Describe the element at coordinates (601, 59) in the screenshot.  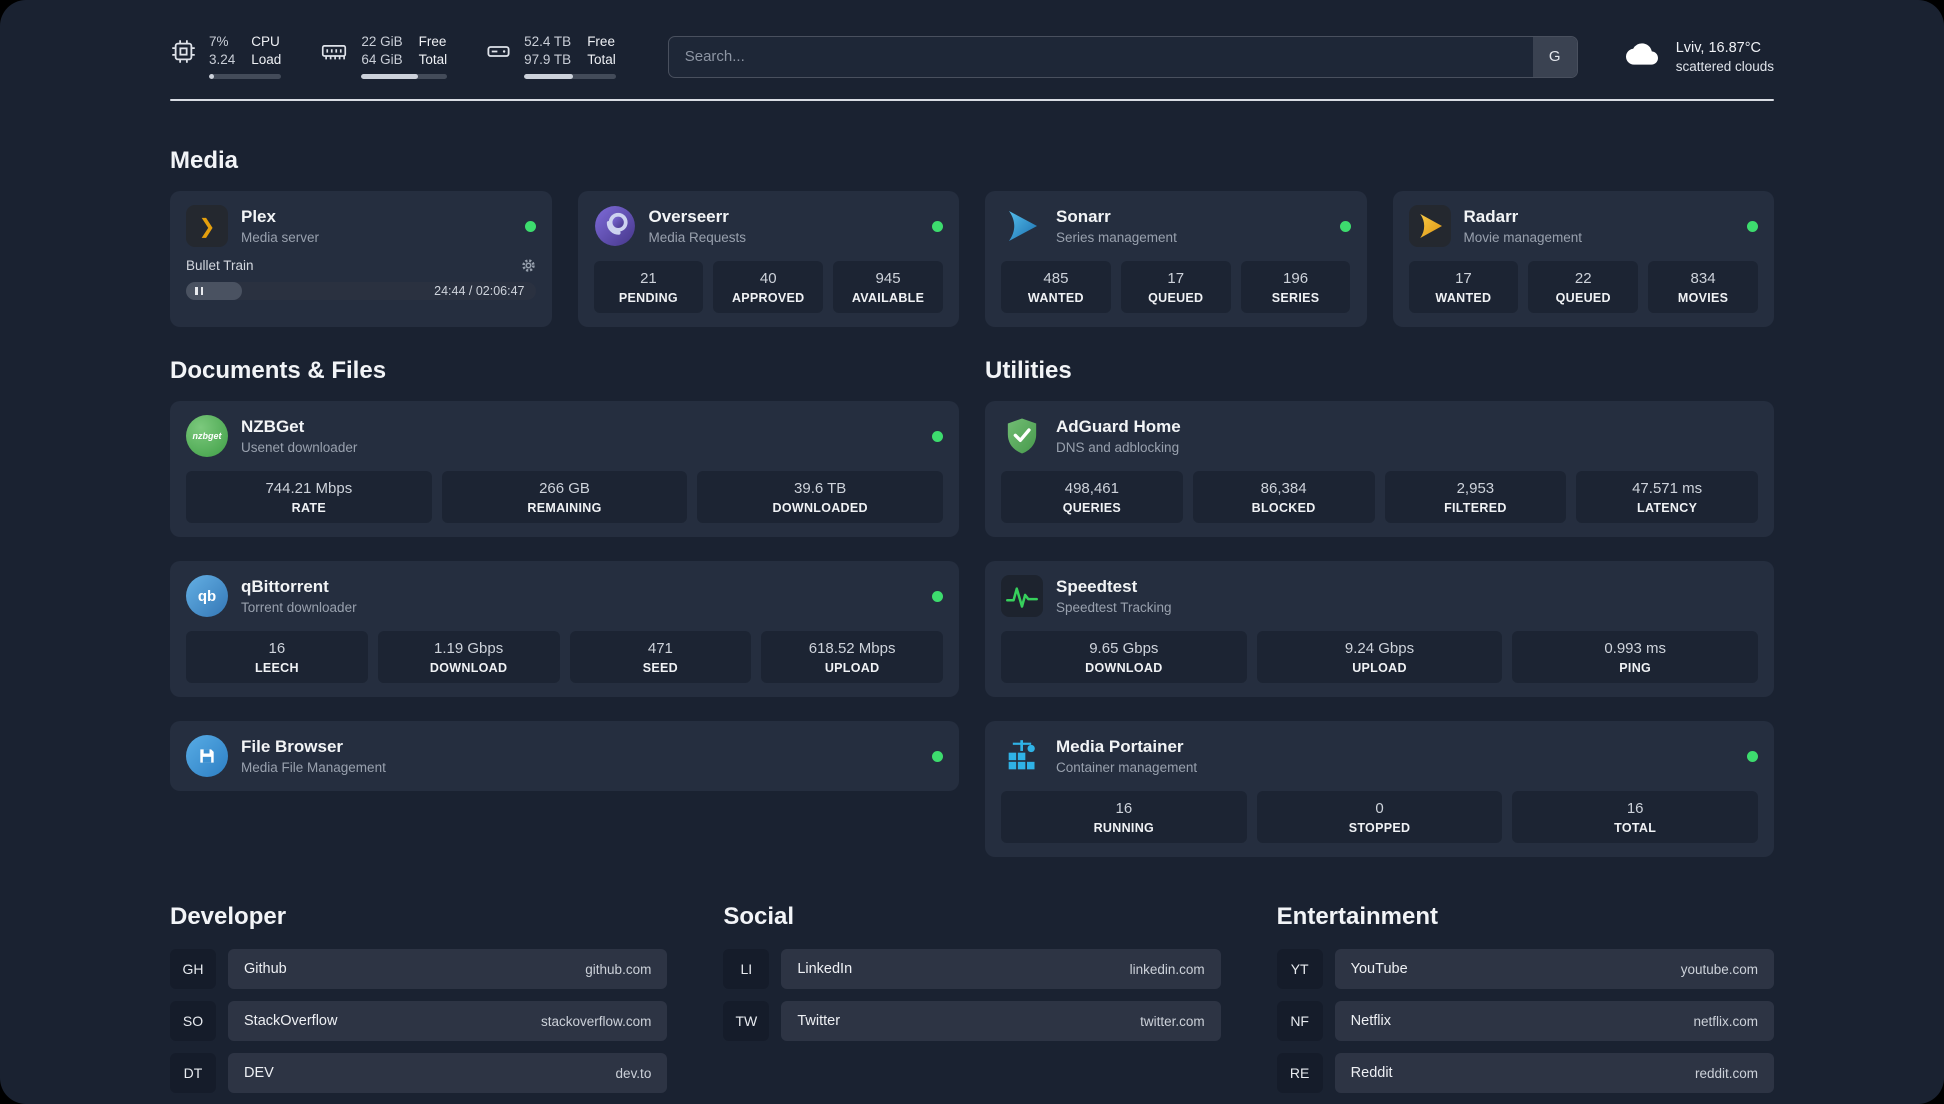
I see `disk-total-label: Total` at that location.